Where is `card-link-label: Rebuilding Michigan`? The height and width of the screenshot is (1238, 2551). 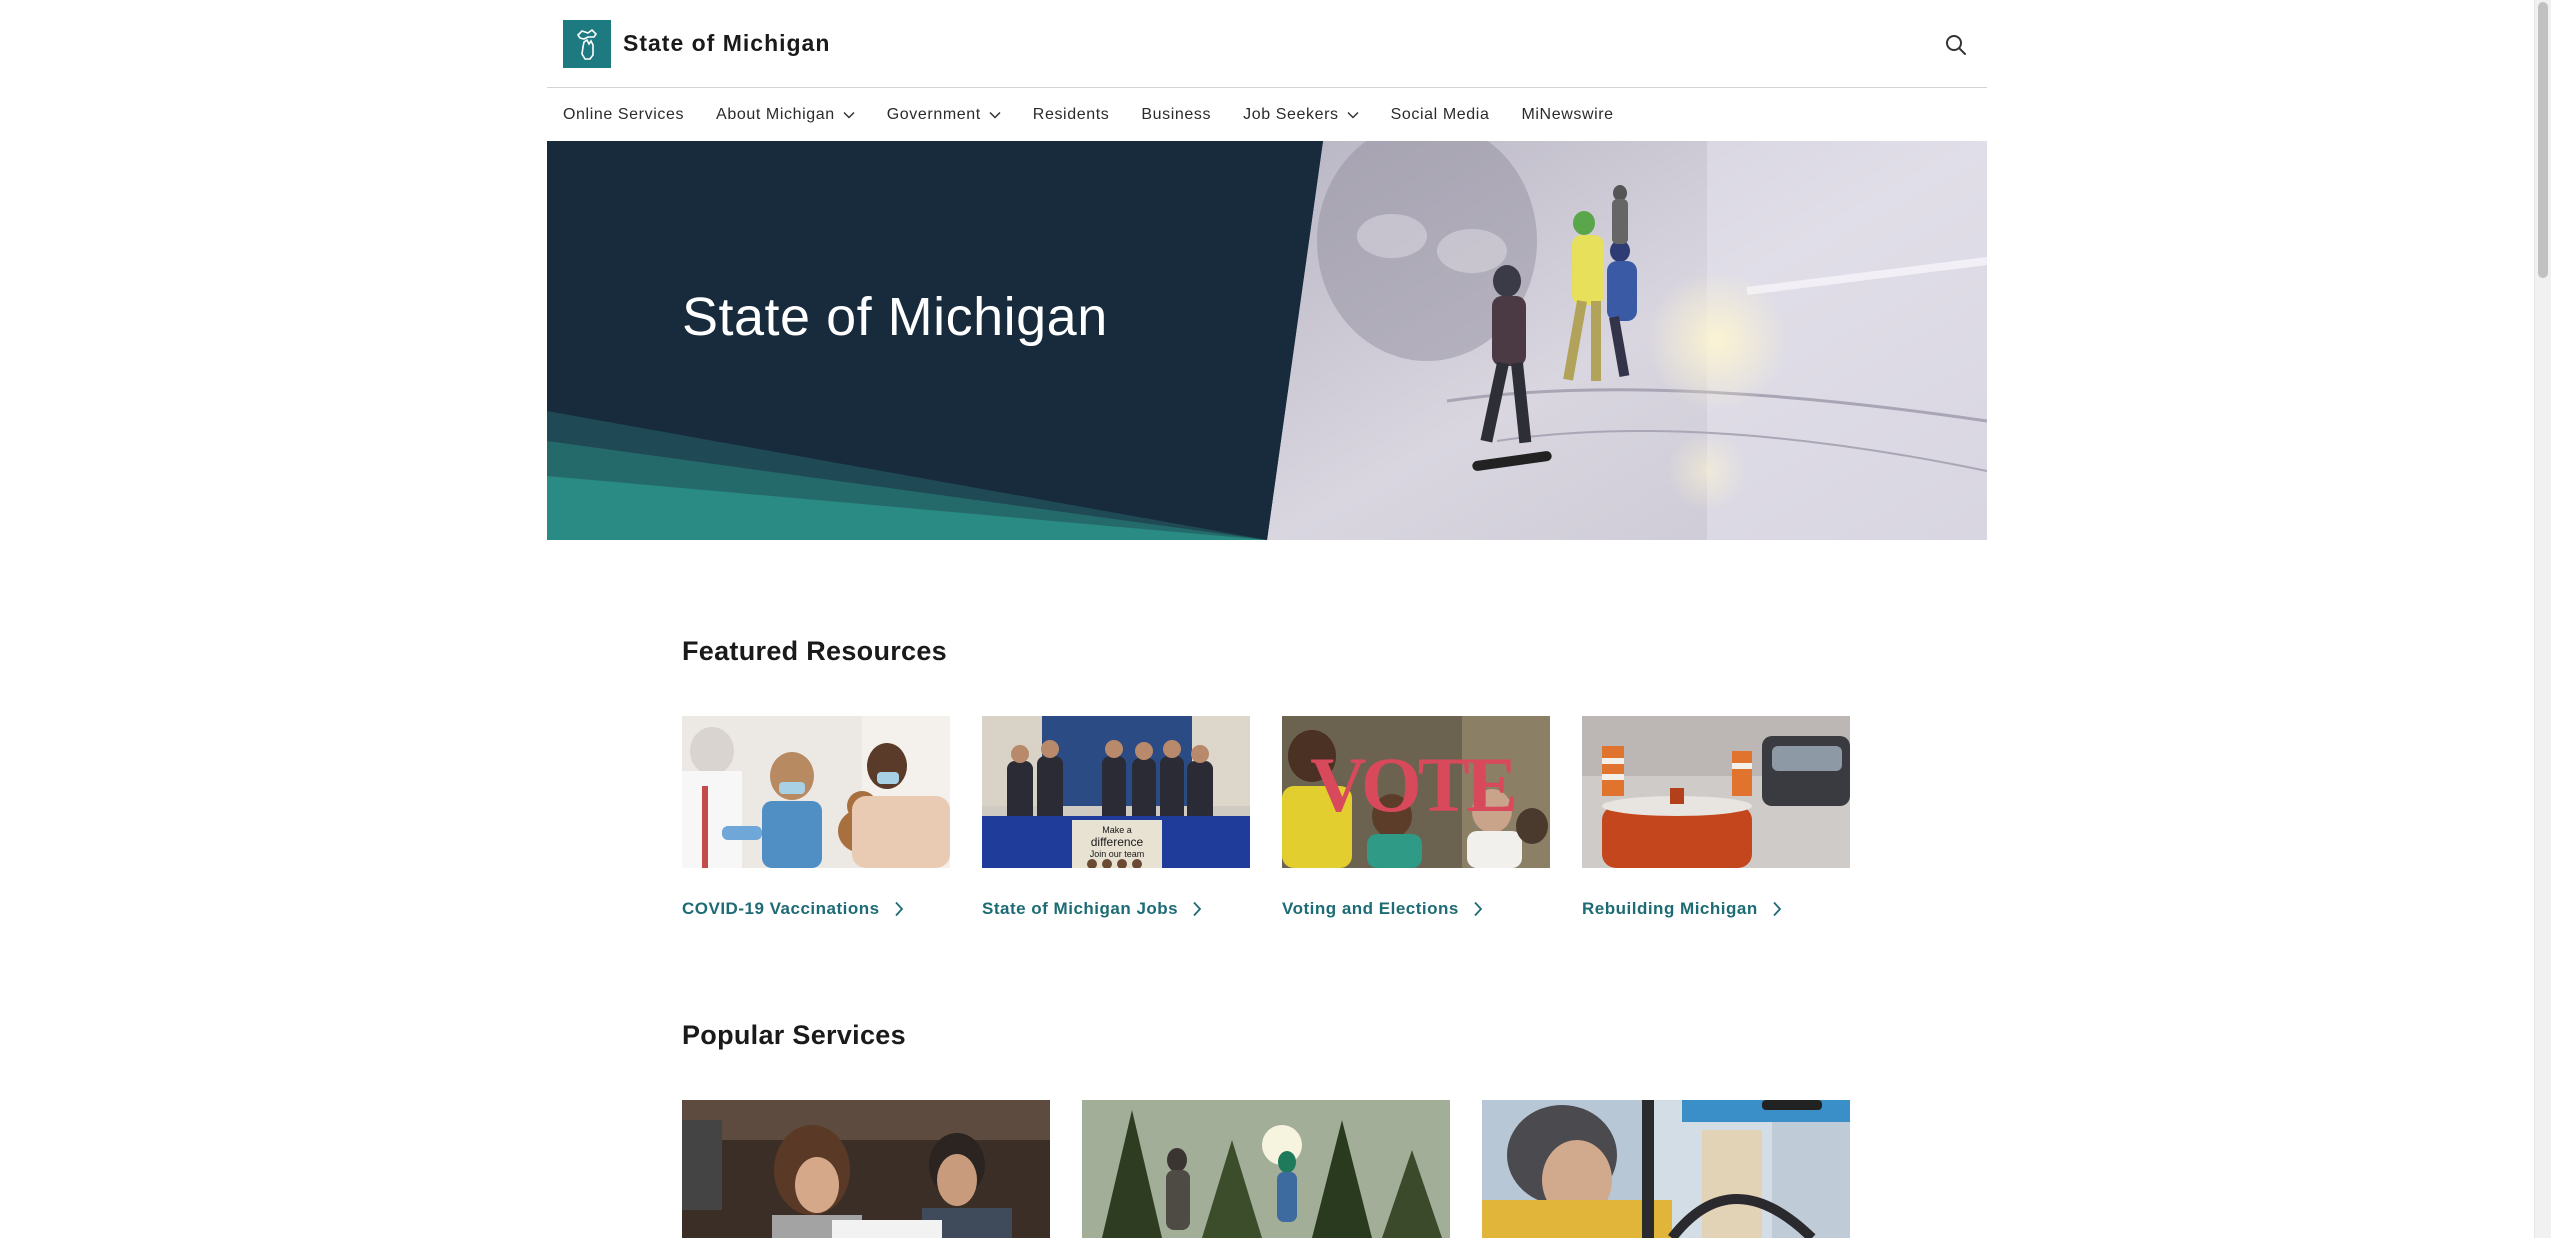
card-link-label: Rebuilding Michigan is located at coordinates (1670, 908).